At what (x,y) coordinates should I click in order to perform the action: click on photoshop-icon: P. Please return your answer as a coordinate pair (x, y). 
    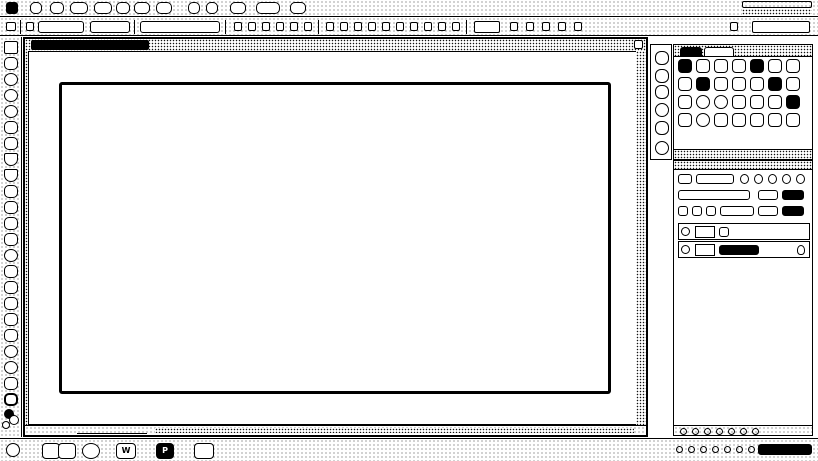
    Looking at the image, I should click on (165, 451).